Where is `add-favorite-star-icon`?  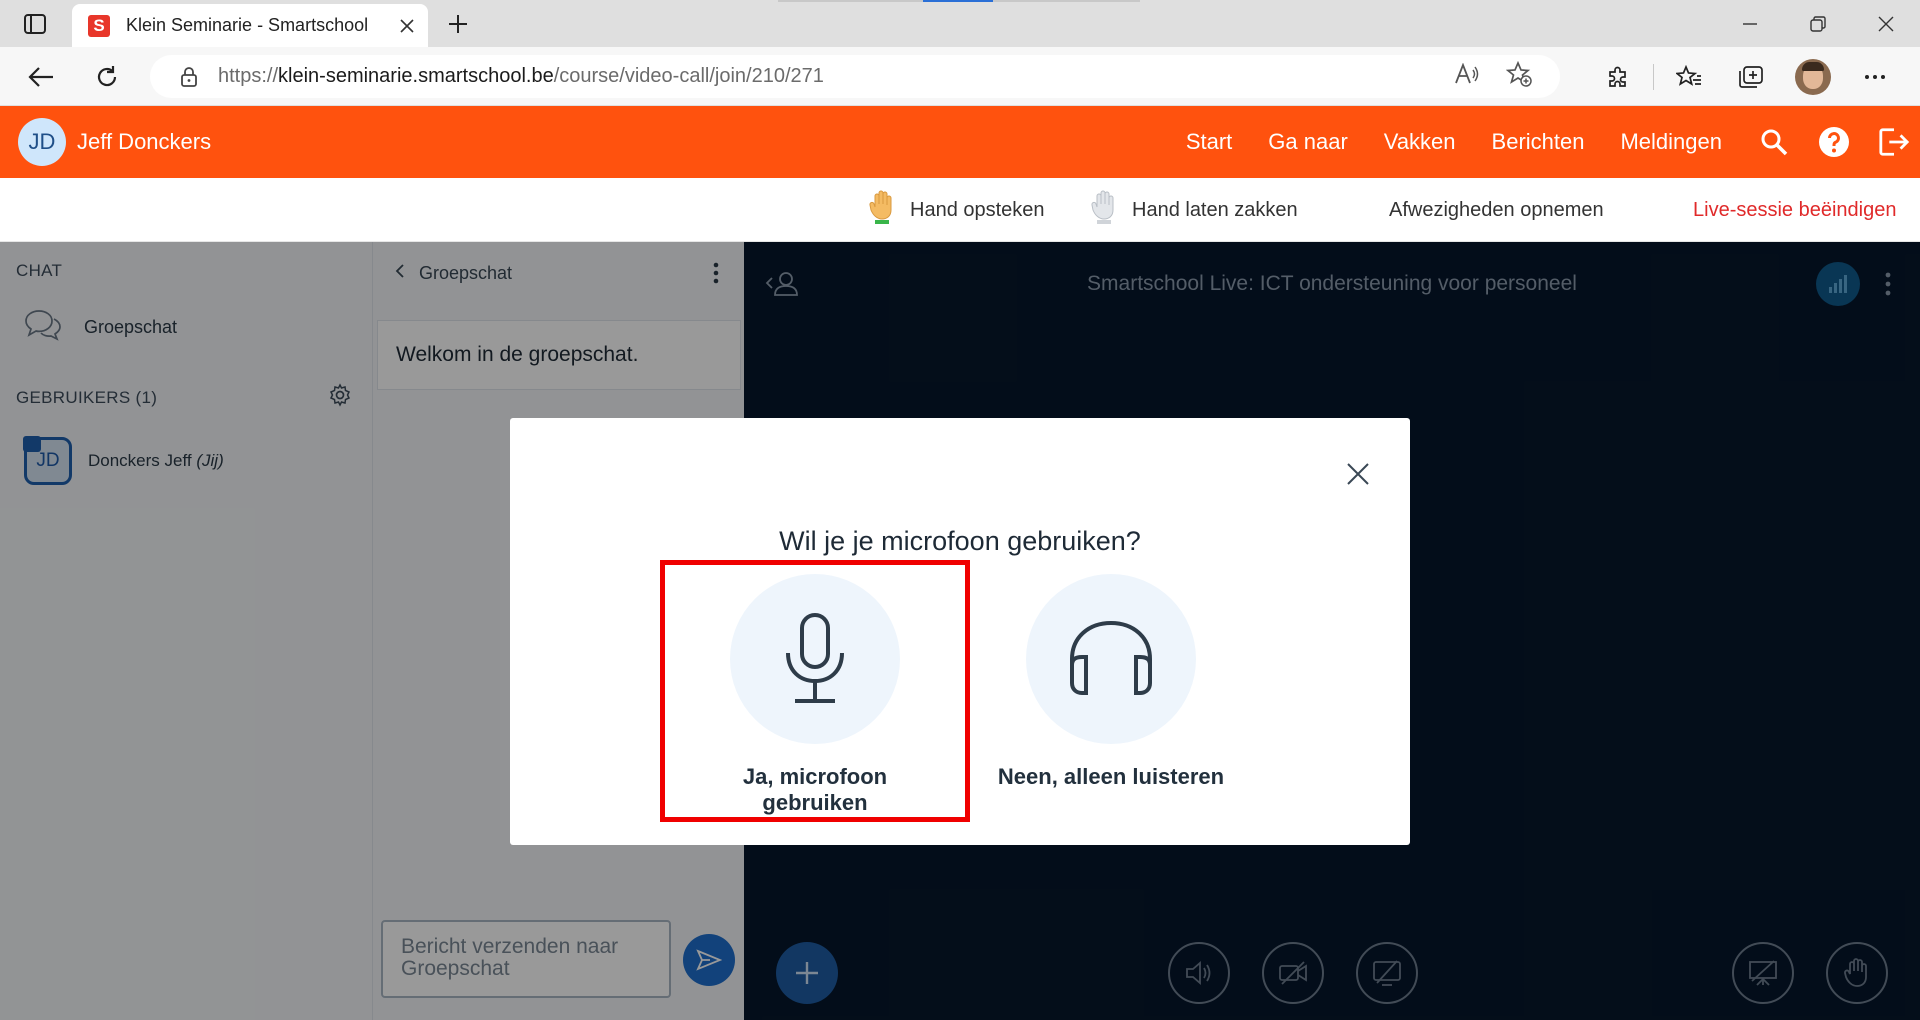 add-favorite-star-icon is located at coordinates (1518, 76).